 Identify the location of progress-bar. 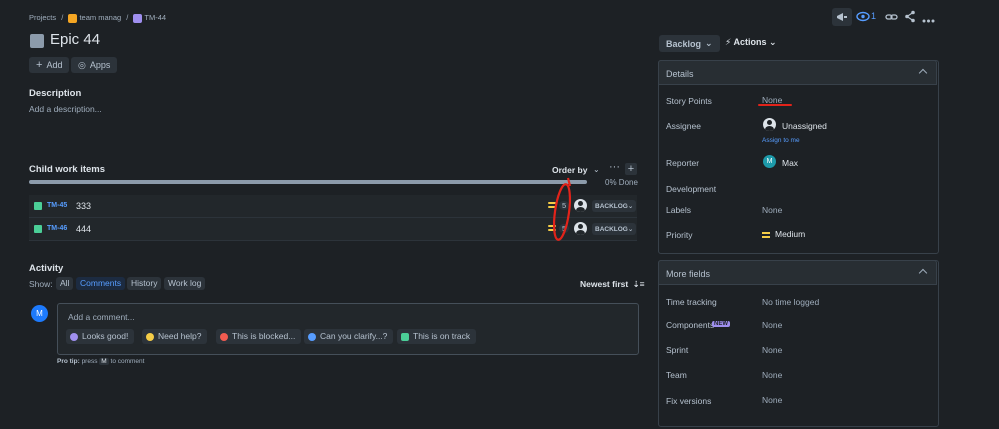
(308, 182).